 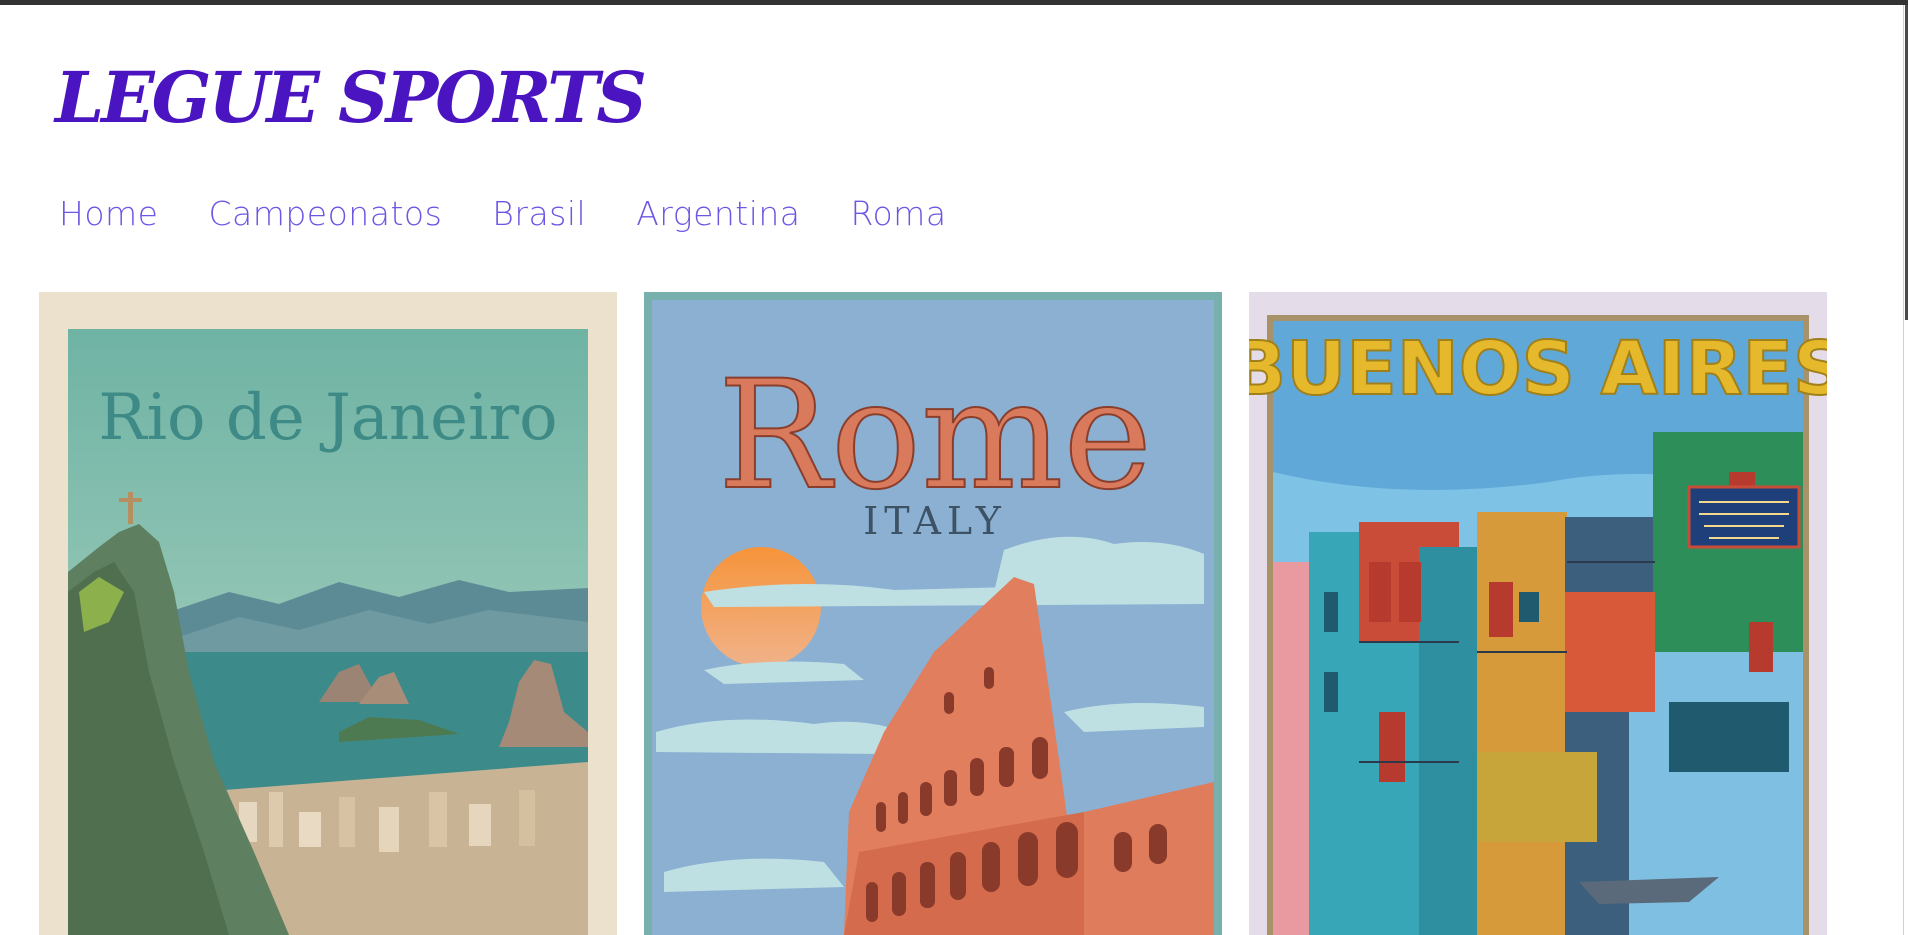 What do you see at coordinates (935, 521) in the screenshot?
I see `rome-poster-subtitle: ITALY` at bounding box center [935, 521].